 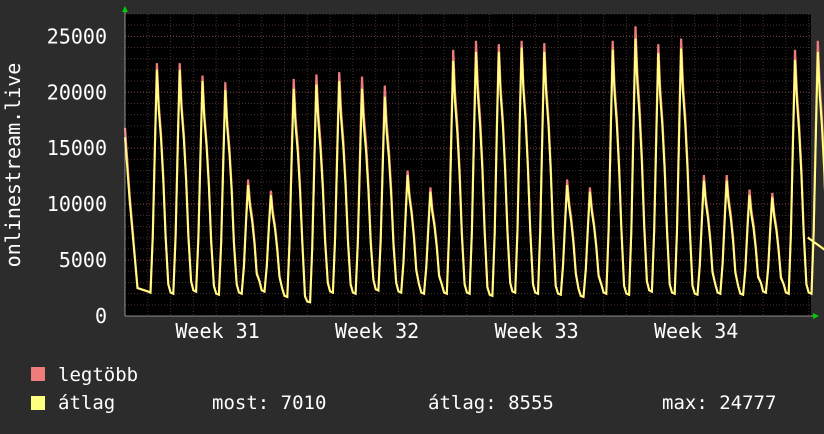 What do you see at coordinates (536, 331) in the screenshot?
I see `x-tick-label: Week 33` at bounding box center [536, 331].